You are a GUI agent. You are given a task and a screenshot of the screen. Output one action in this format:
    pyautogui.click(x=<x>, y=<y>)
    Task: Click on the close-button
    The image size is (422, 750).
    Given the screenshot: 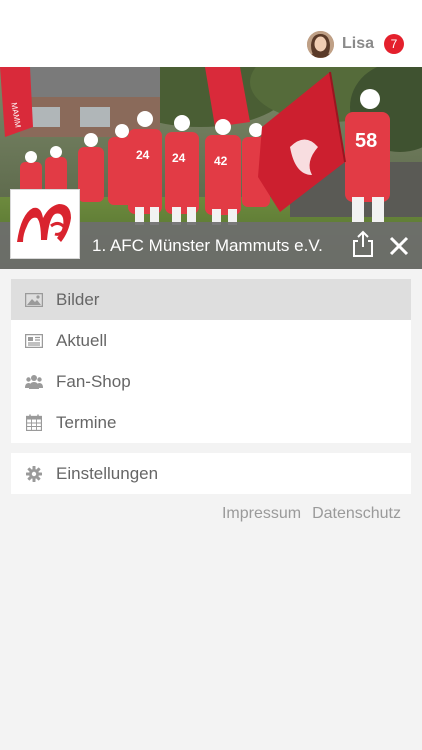 What is the action you would take?
    pyautogui.click(x=399, y=246)
    